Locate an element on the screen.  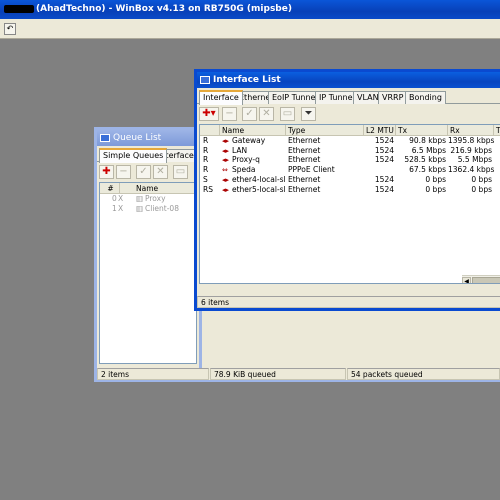
add-dropdown-button: ✚▾ is located at coordinates (209, 114).